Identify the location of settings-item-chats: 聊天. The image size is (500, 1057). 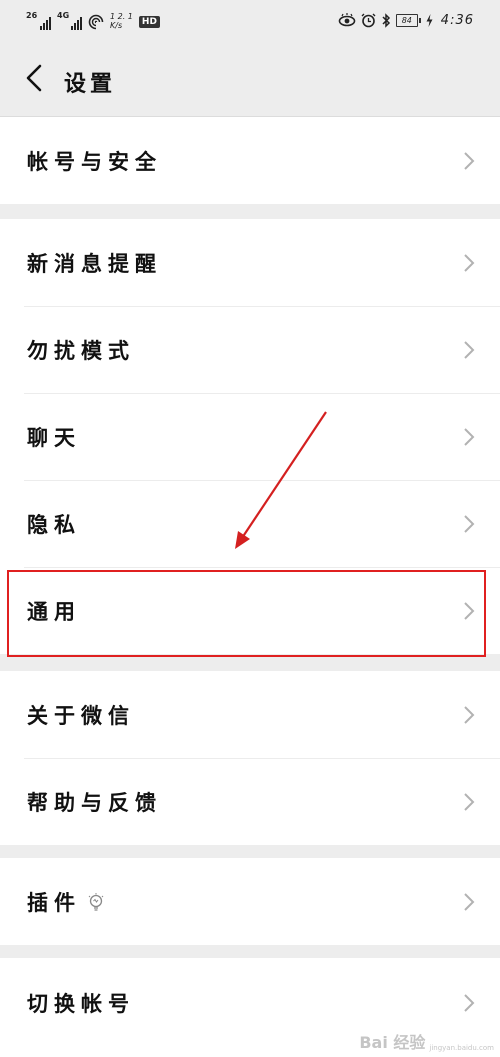
(250, 436).